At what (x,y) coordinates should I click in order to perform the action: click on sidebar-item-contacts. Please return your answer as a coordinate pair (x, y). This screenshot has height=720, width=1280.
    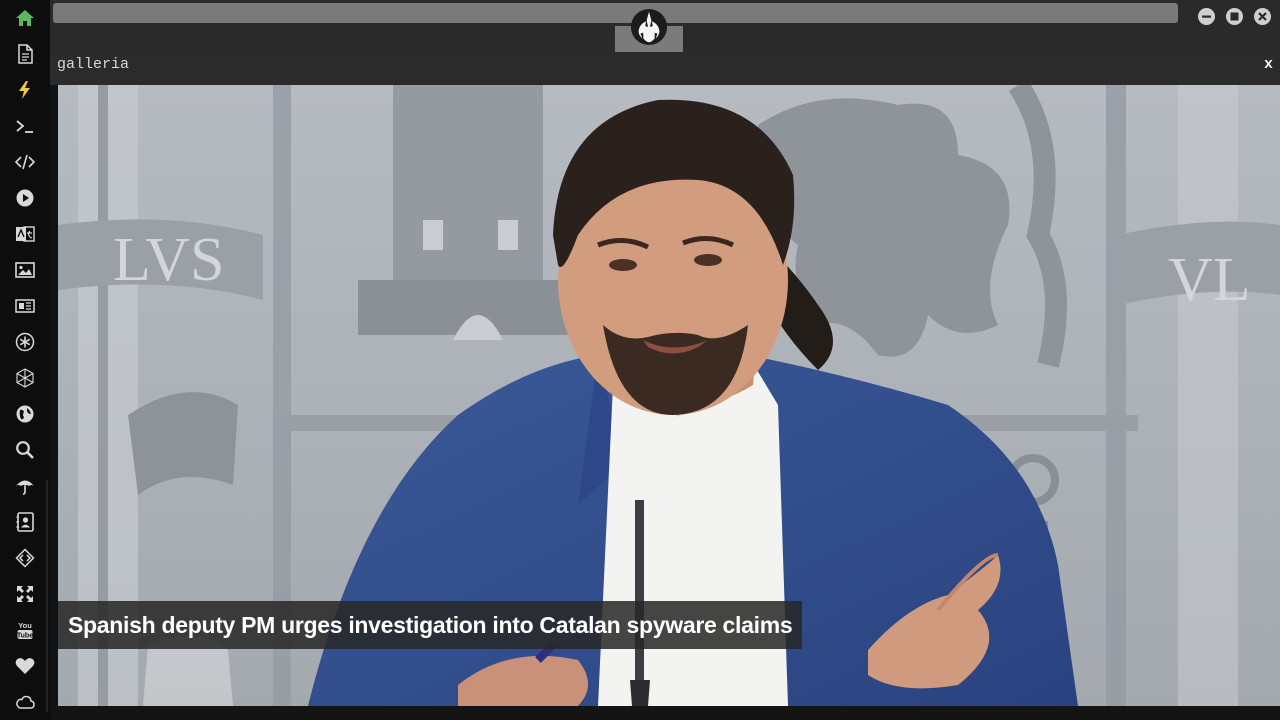
    Looking at the image, I should click on (25, 522).